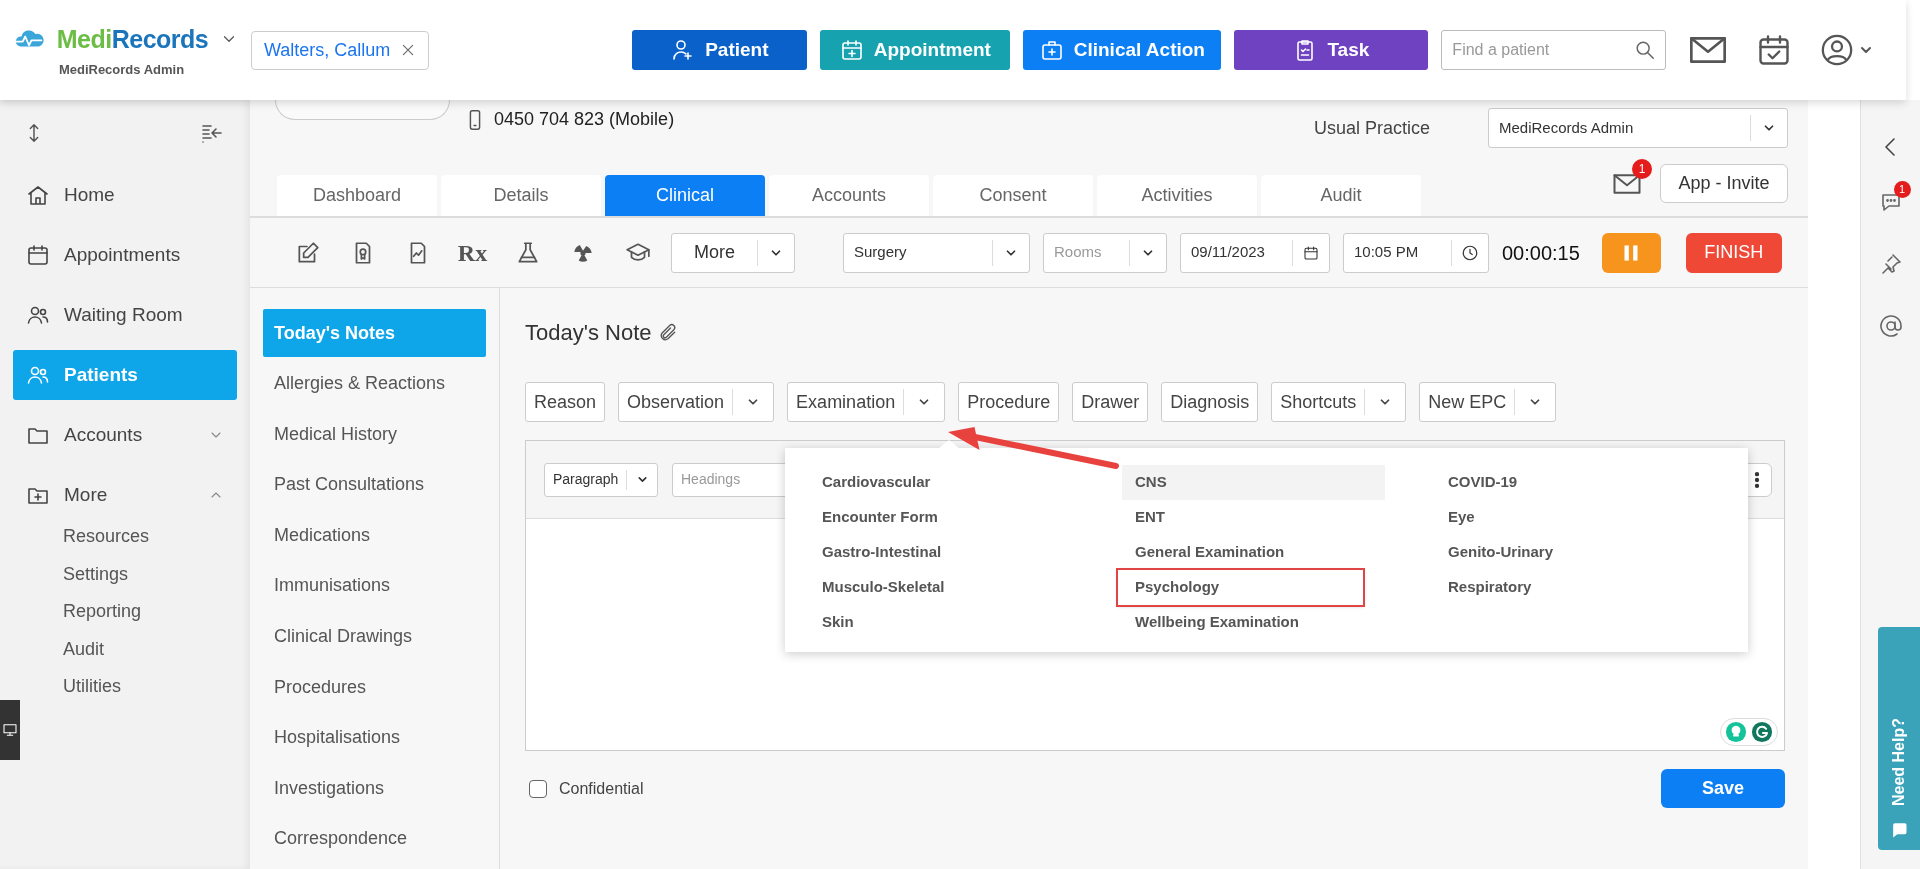  Describe the element at coordinates (121, 70) in the screenshot. I see `practice-name: MediRecords Admin` at that location.